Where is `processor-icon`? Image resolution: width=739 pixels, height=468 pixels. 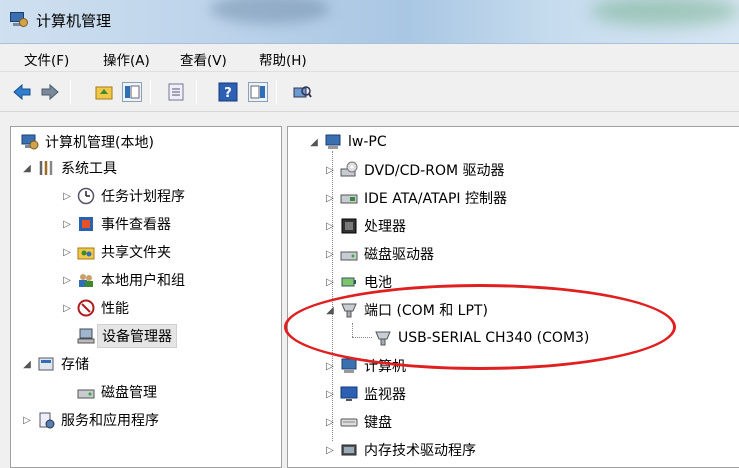 processor-icon is located at coordinates (349, 226).